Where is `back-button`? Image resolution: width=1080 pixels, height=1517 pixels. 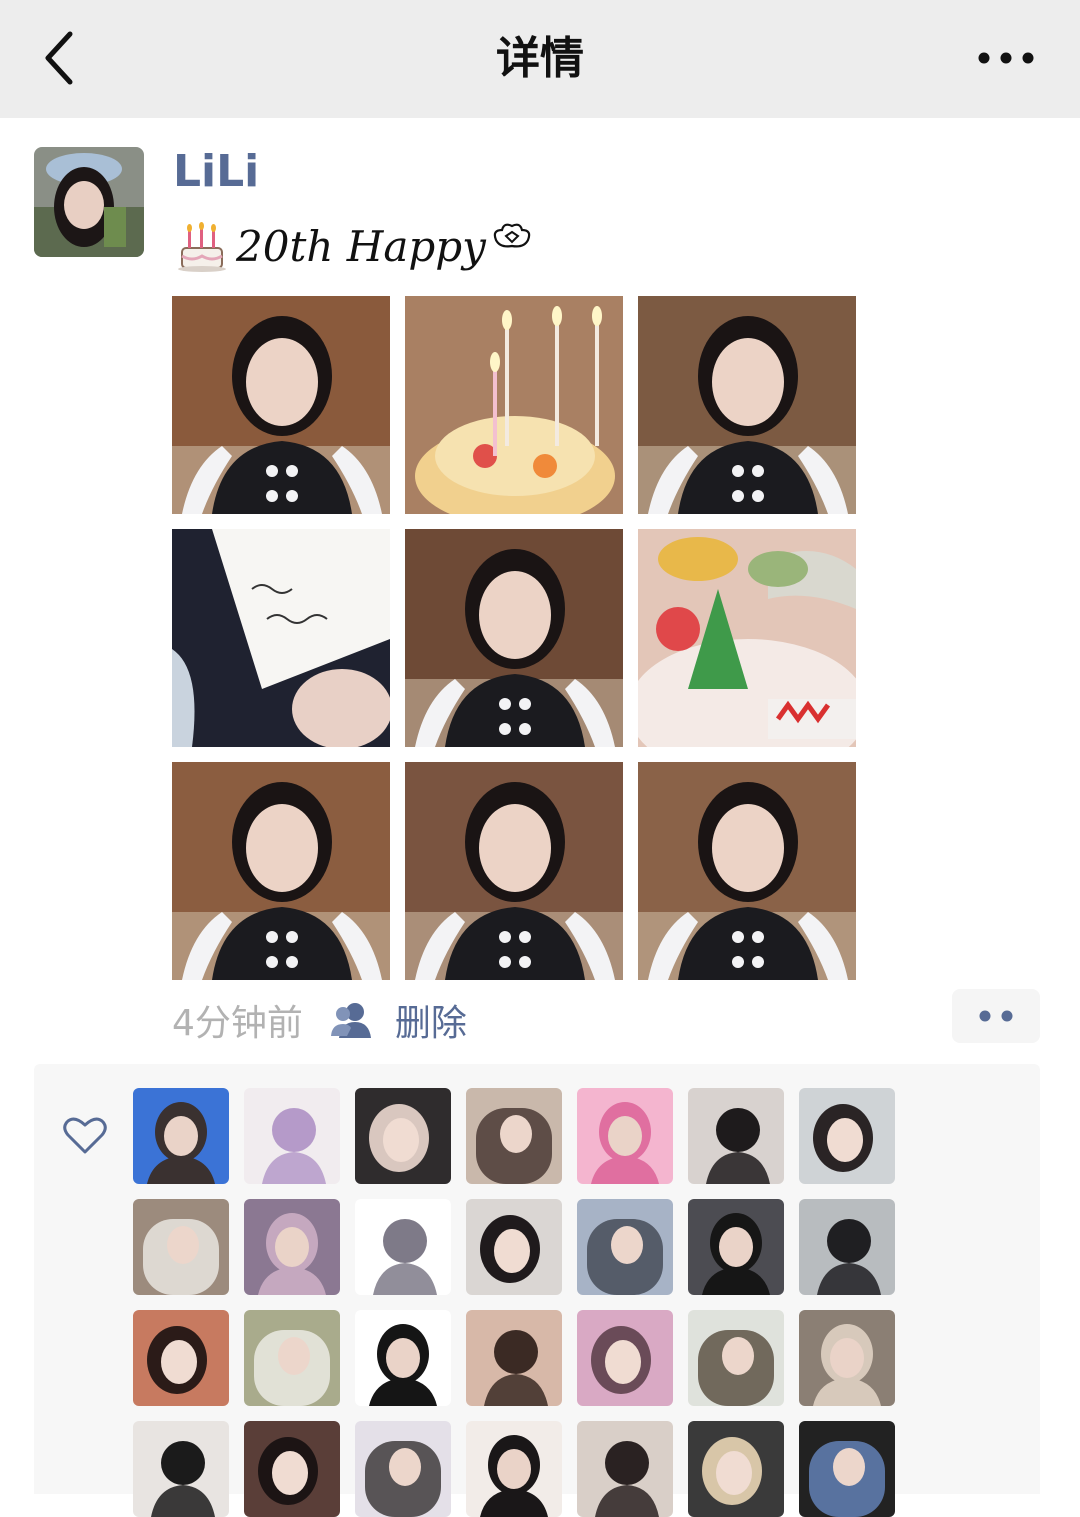 back-button is located at coordinates (61, 58).